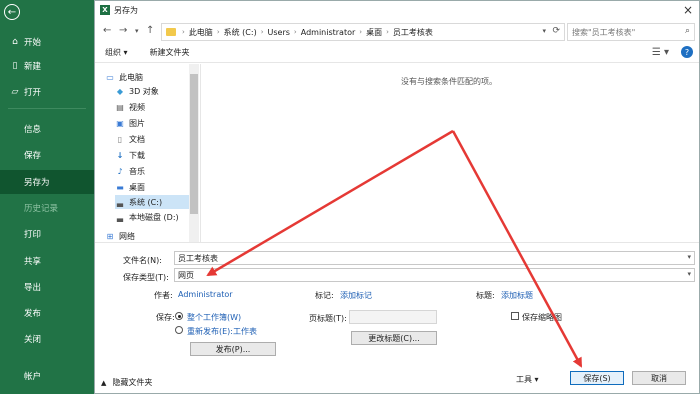 The image size is (700, 394). Describe the element at coordinates (137, 31) in the screenshot. I see `recent-locations-icon: ▾` at that location.